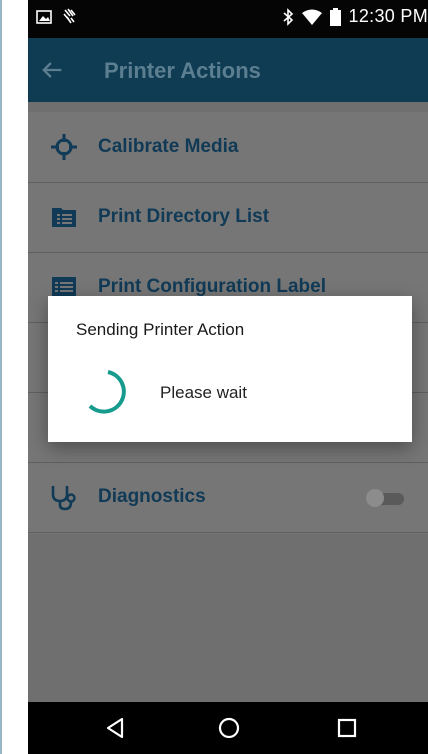 The width and height of the screenshot is (428, 754). I want to click on back-triangle-icon, so click(116, 728).